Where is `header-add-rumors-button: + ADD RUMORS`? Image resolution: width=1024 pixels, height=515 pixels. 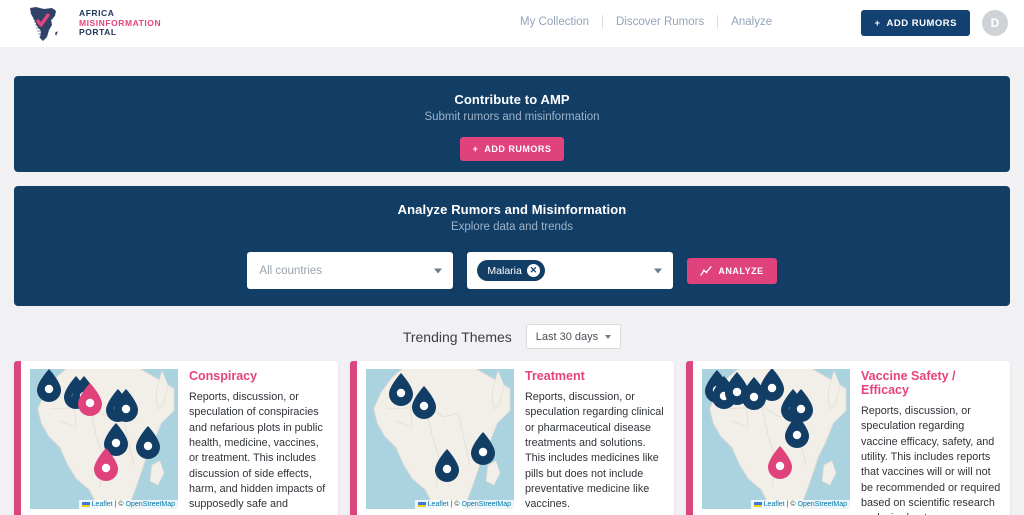
header-add-rumors-button: + ADD RUMORS is located at coordinates (915, 23).